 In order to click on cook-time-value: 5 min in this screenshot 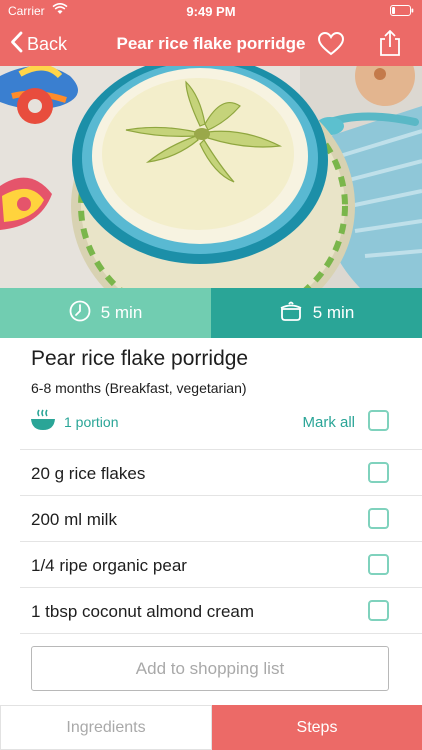, I will do `click(333, 312)`.